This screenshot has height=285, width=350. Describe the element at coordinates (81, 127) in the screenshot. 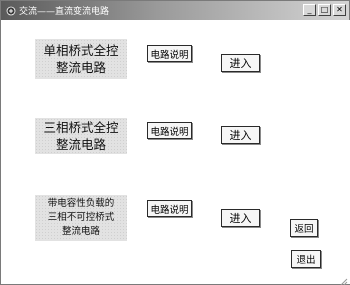

I see `circuit-title-line: 三相桥式全控` at that location.